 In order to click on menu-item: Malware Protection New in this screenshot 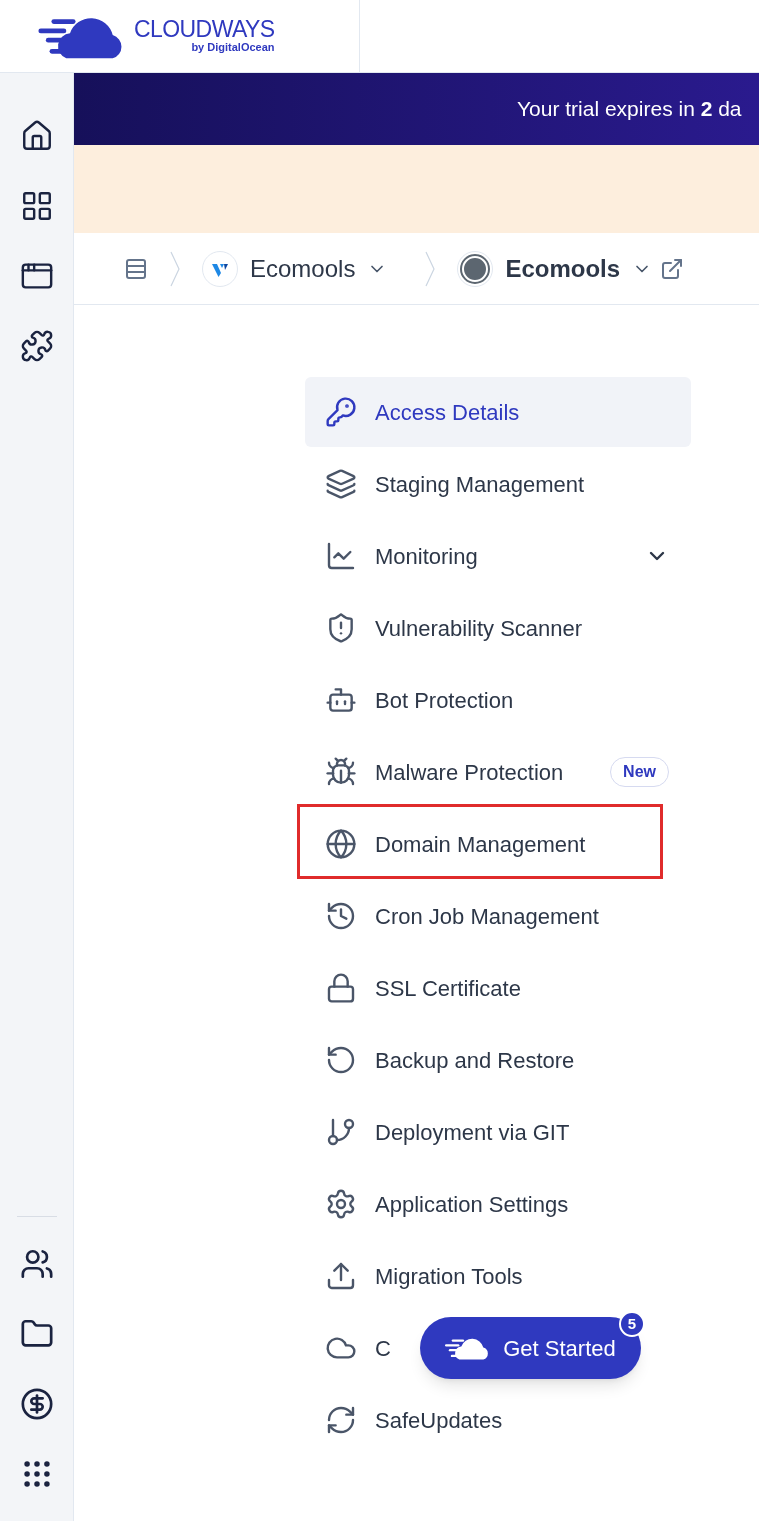, I will do `click(498, 772)`.